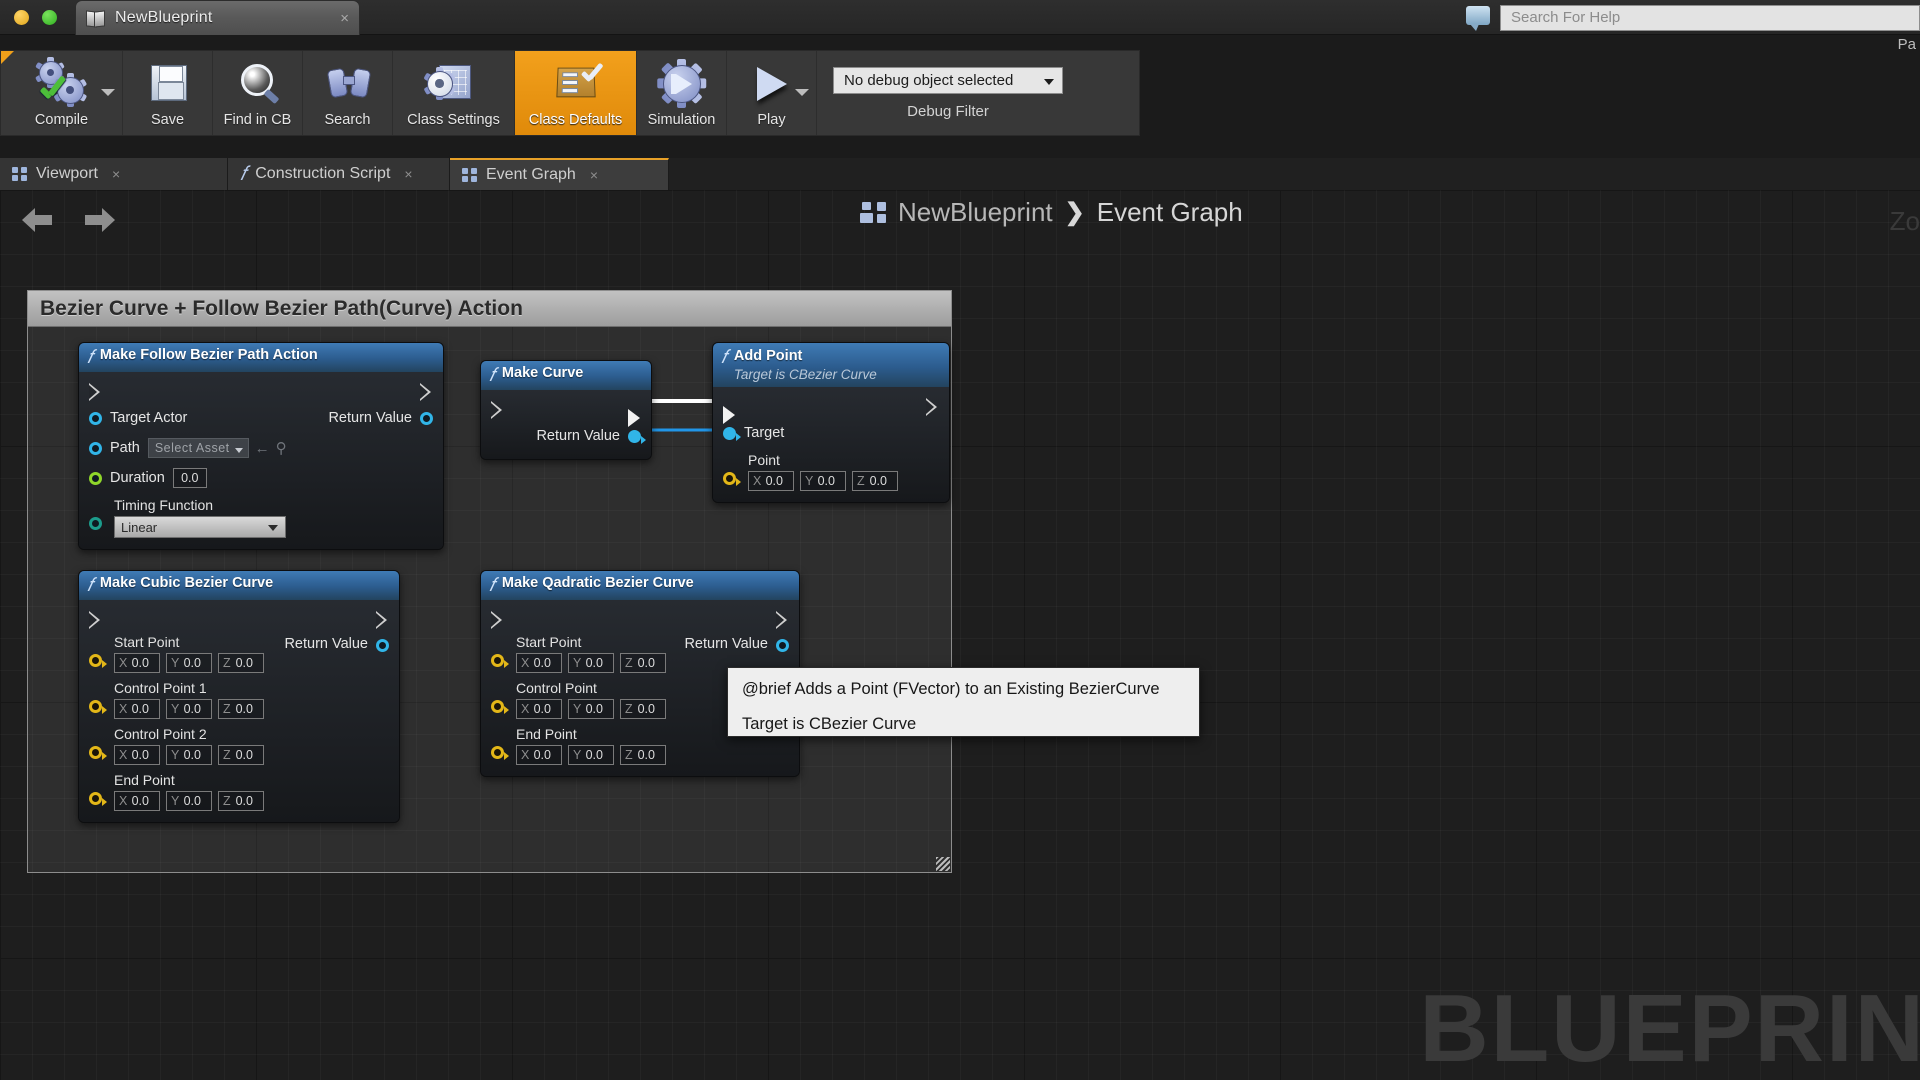 The height and width of the screenshot is (1080, 1920). I want to click on window-maximize-button, so click(49, 17).